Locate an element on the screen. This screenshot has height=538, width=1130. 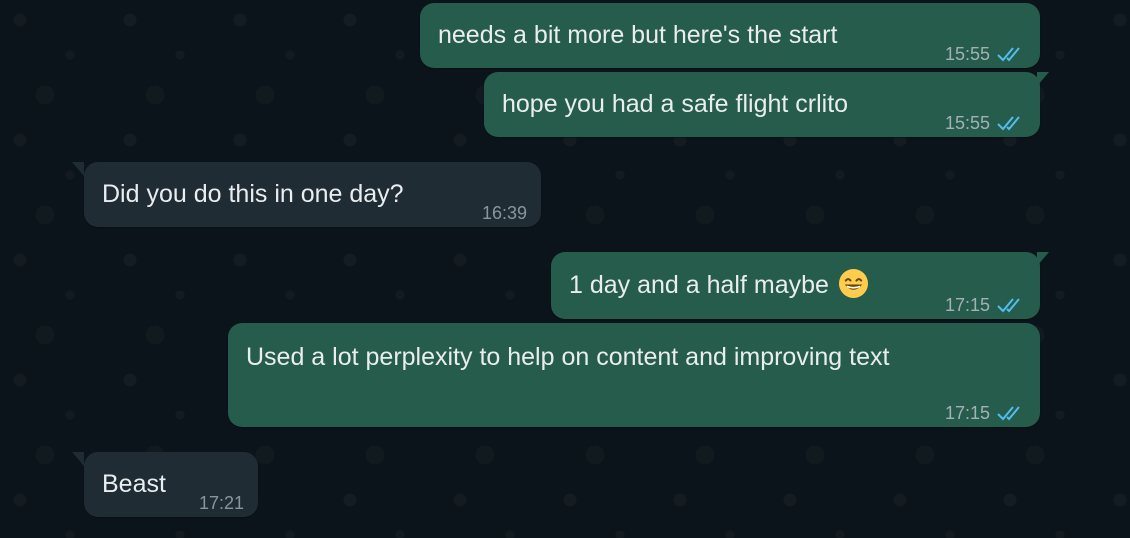
message-text: Did you do this in one day? is located at coordinates (253, 194).